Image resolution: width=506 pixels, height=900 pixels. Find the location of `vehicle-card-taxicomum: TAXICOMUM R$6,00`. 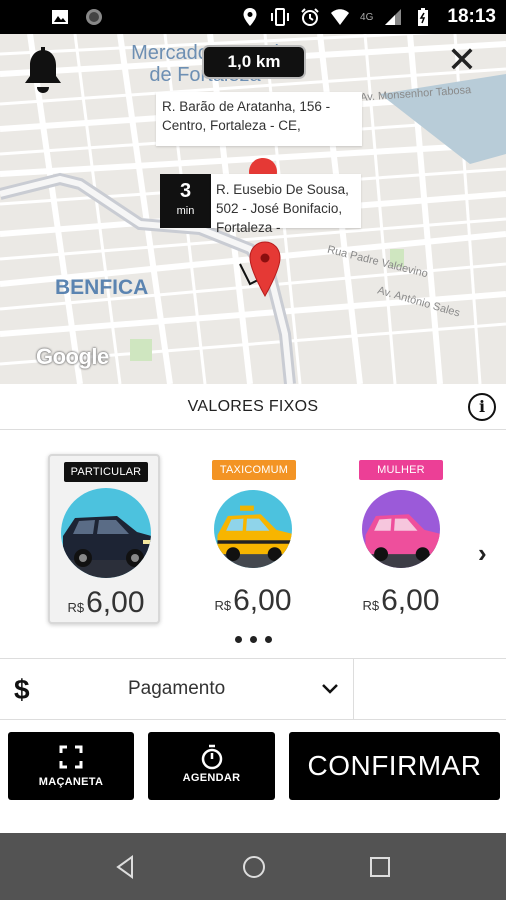

vehicle-card-taxicomum: TAXICOMUM R$6,00 is located at coordinates (253, 539).